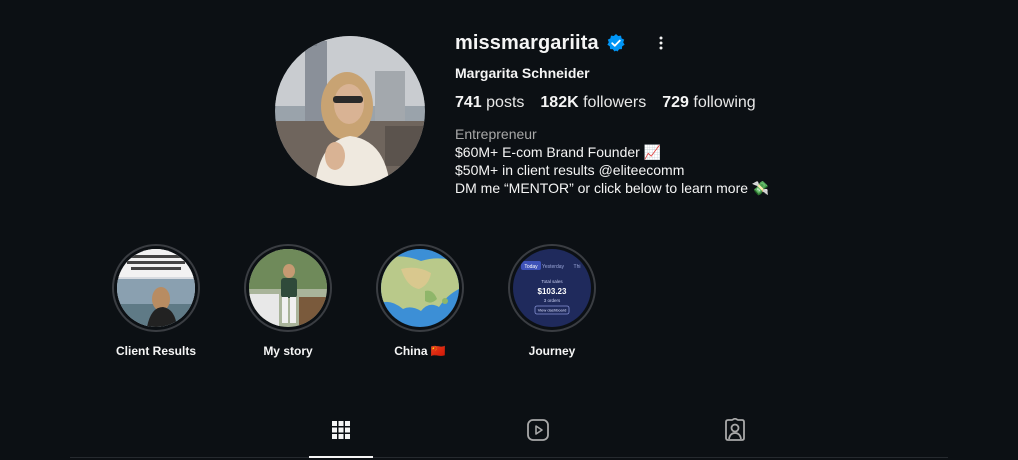 The image size is (1018, 460). What do you see at coordinates (661, 43) in the screenshot?
I see `more-options-icon` at bounding box center [661, 43].